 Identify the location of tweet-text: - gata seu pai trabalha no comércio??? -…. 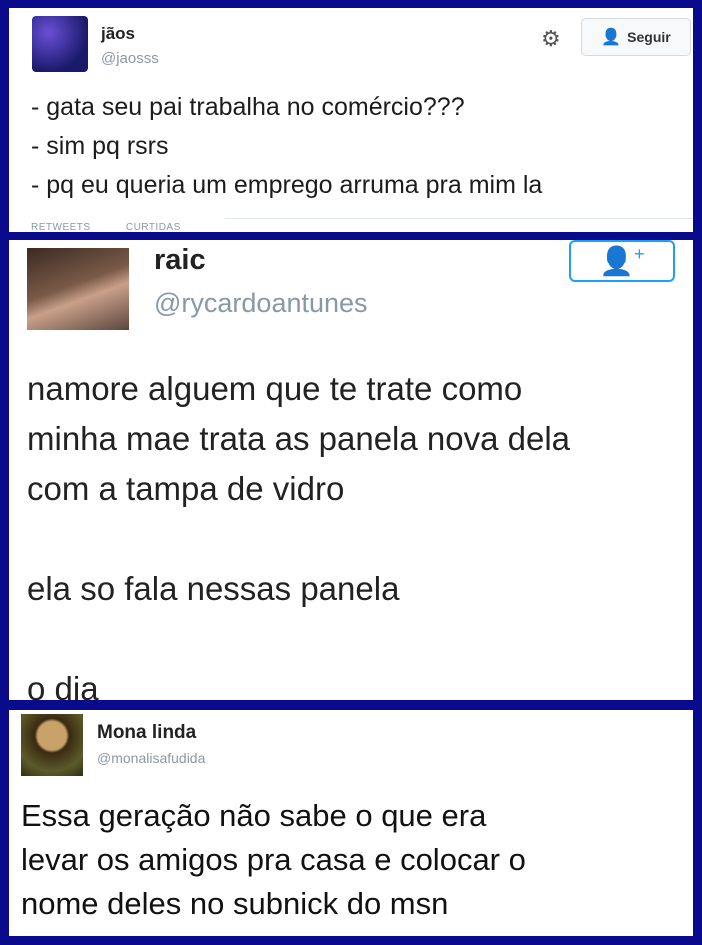
(287, 146).